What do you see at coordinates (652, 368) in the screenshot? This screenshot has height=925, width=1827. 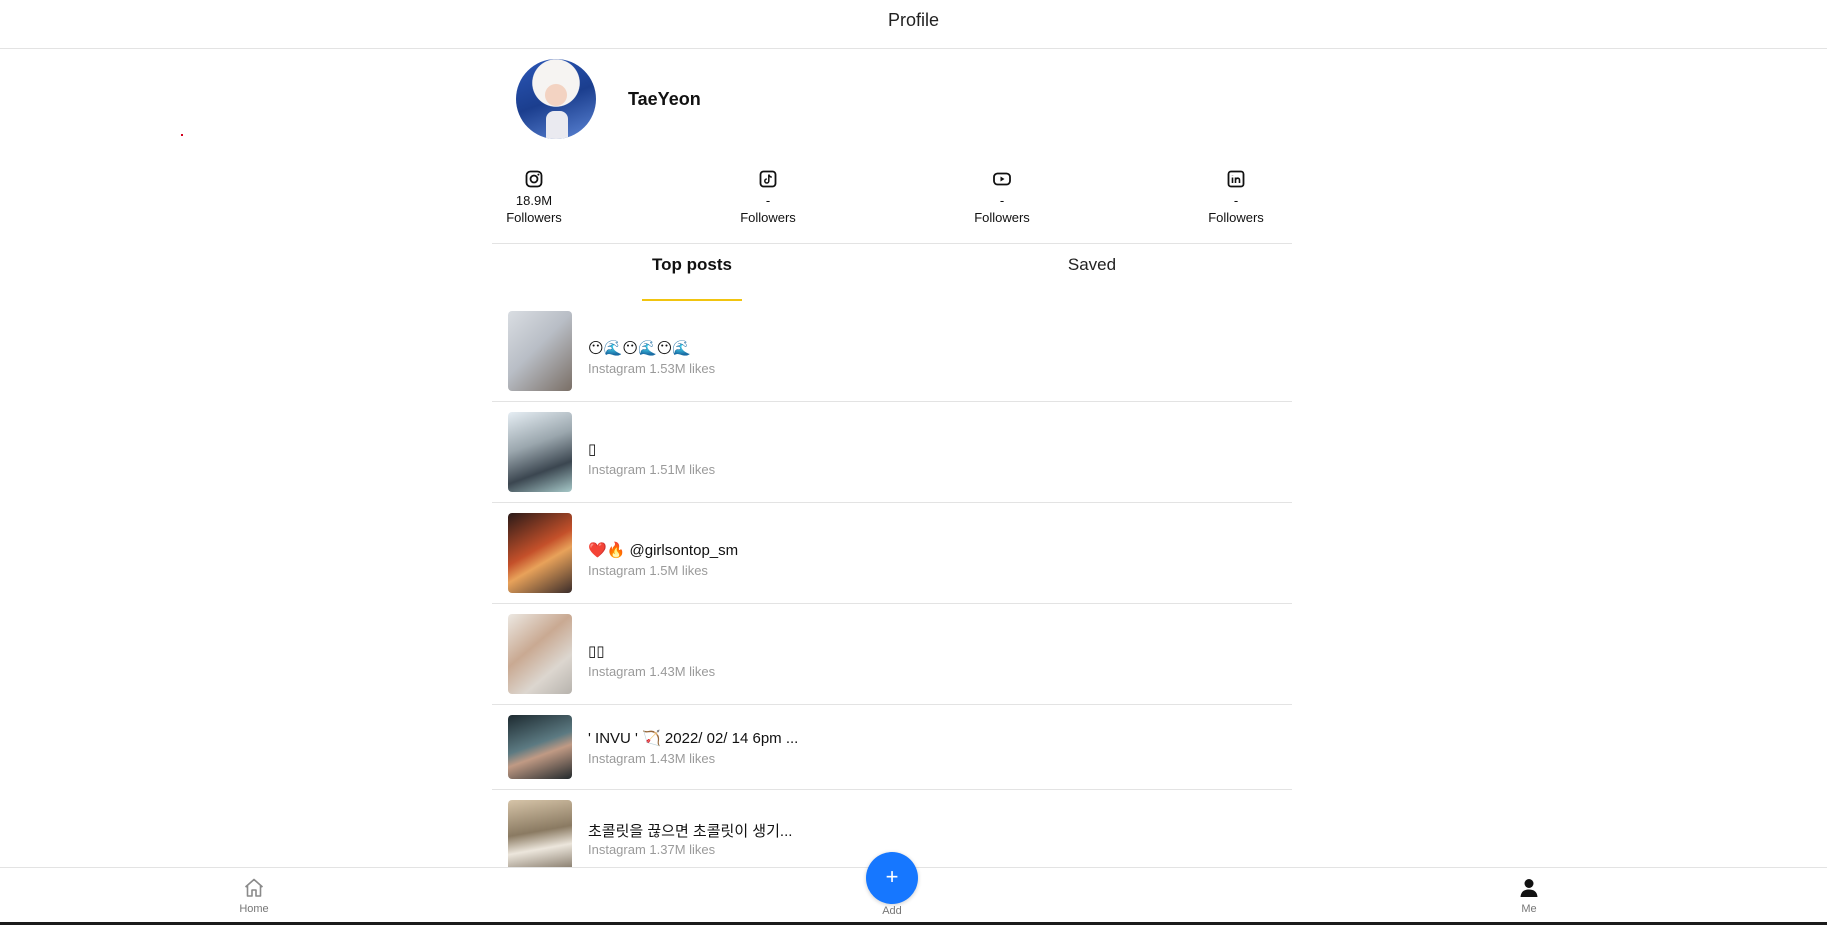 I see `post-meta: Instagram 1.53M likes` at bounding box center [652, 368].